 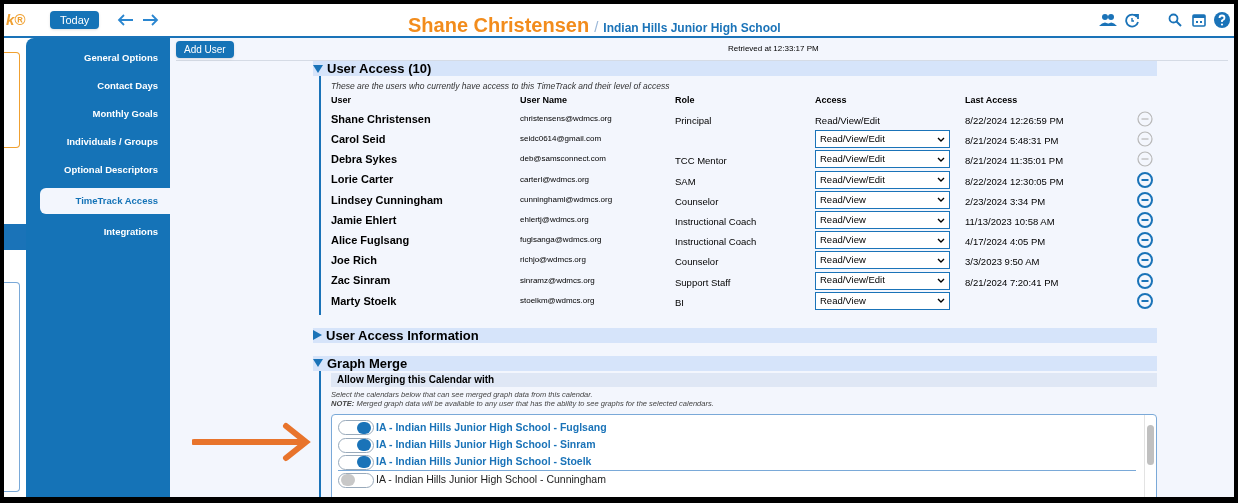 I want to click on calendar-label: IA - Indian Hills Junior High School - Stoelk, so click(x=484, y=462).